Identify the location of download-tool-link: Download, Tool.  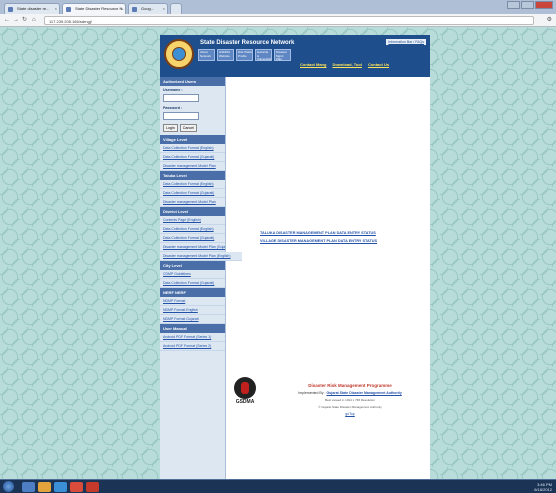
(346, 64).